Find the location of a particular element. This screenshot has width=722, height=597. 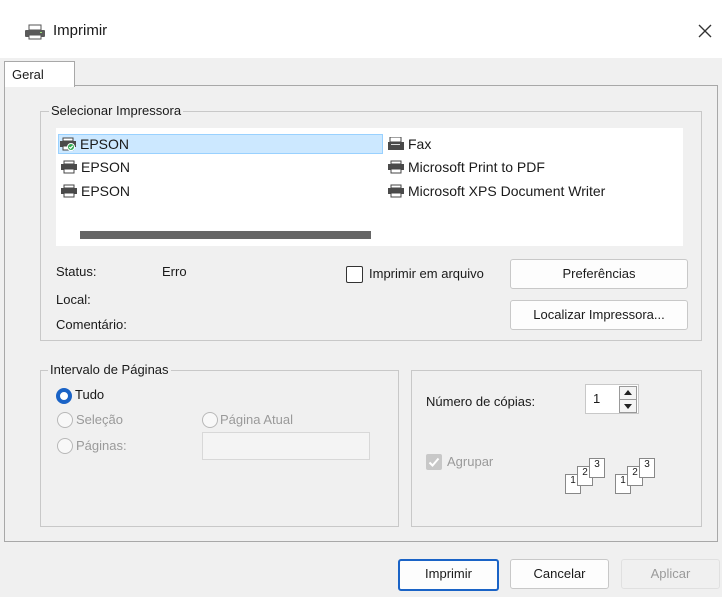

collate-illustration-icon: 1 2 3 1 2 3 is located at coordinates (628, 476).